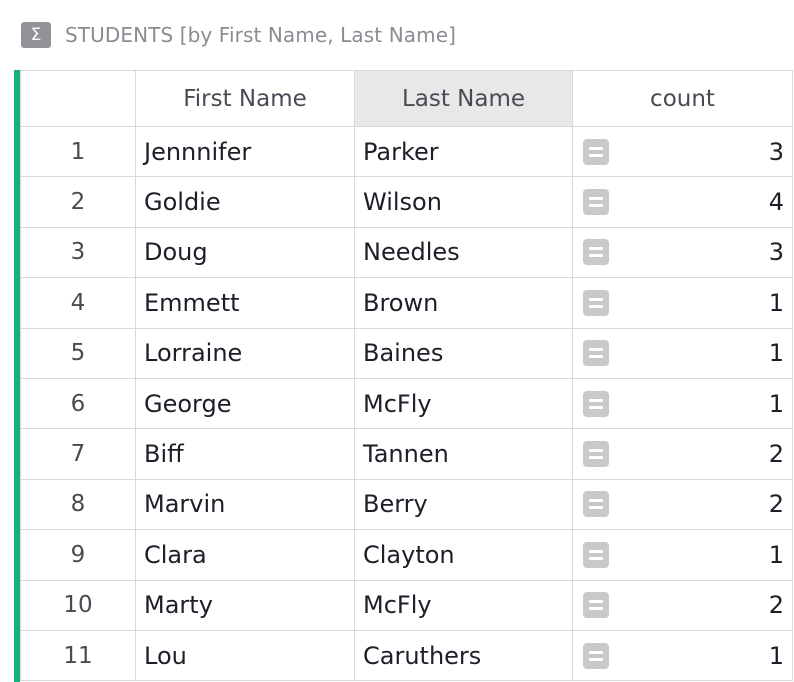 This screenshot has width=794, height=682. Describe the element at coordinates (245, 403) in the screenshot. I see `cell-first-name: George` at that location.